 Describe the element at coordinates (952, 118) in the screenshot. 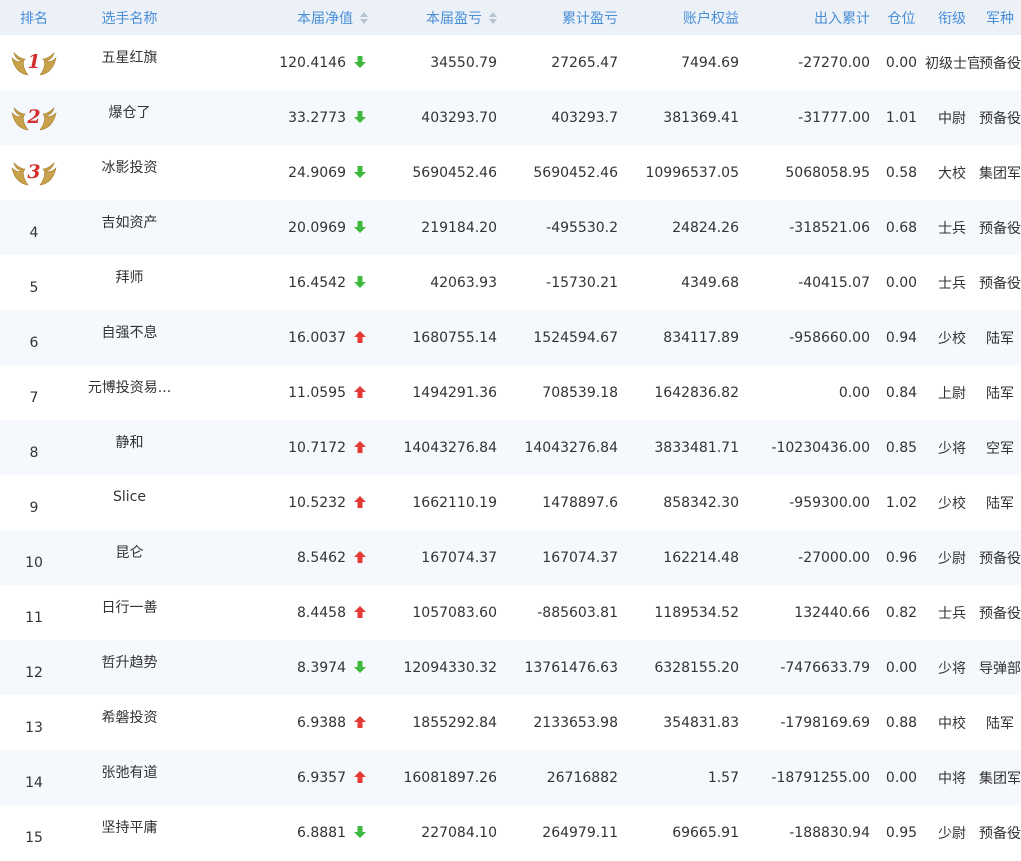

I see `title-cell: 中尉` at that location.